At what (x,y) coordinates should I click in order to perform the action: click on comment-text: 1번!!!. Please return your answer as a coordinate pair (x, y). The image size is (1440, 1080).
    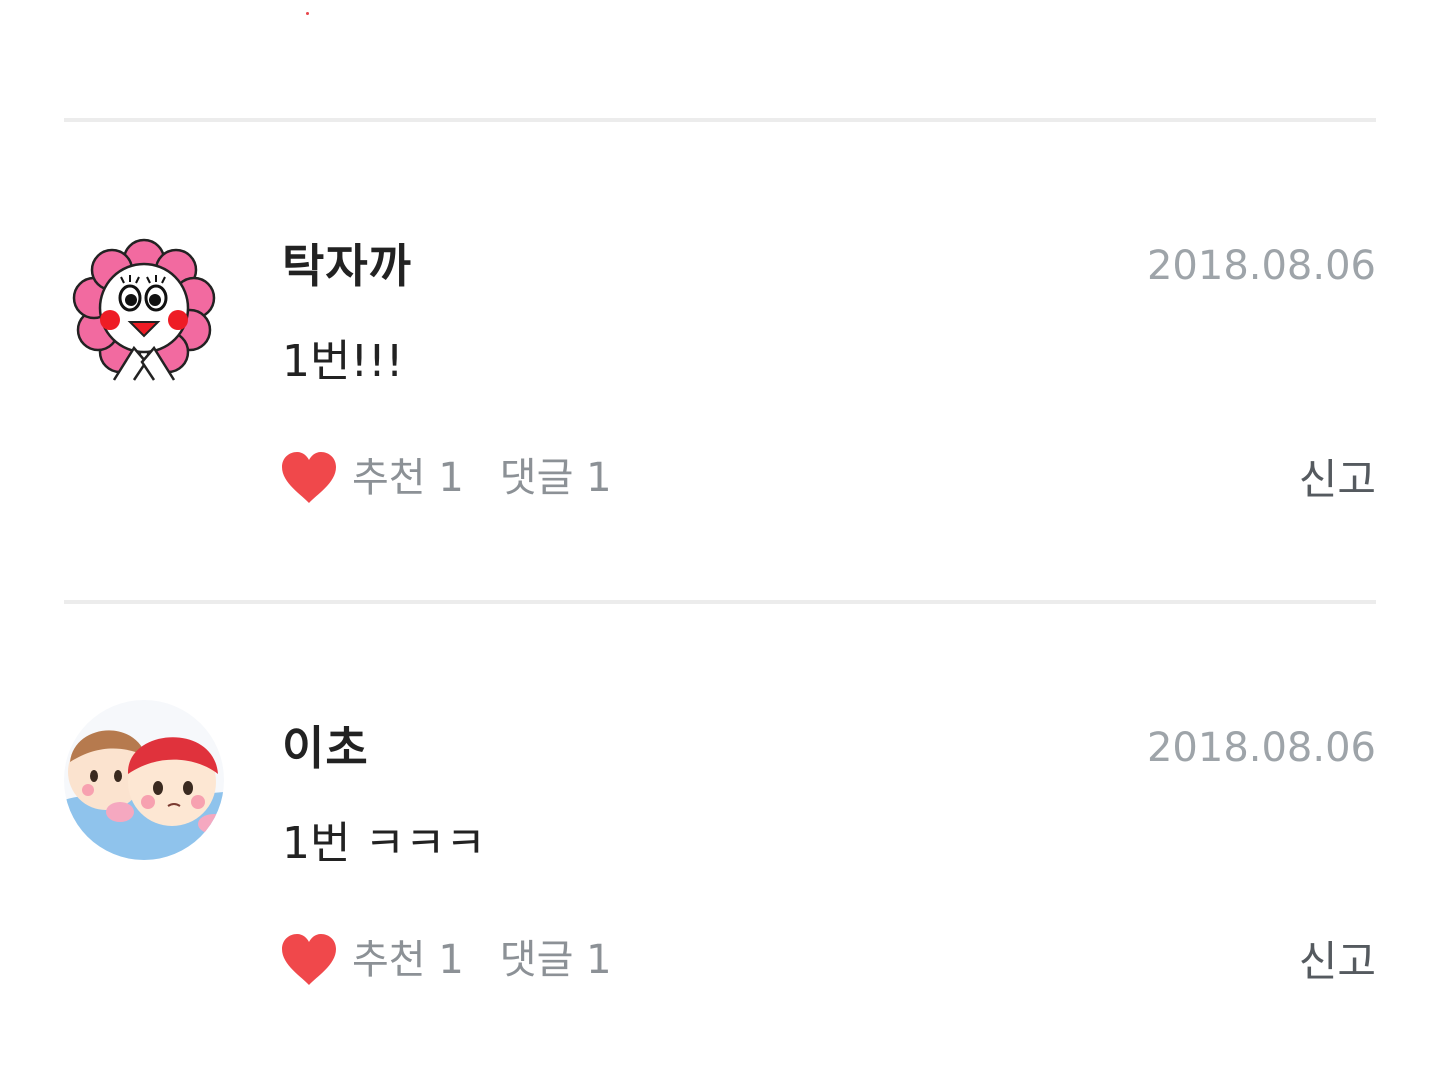
    Looking at the image, I should click on (343, 361).